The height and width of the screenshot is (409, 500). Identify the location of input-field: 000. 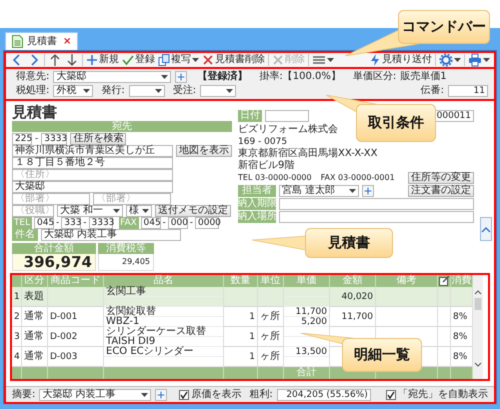
(178, 223).